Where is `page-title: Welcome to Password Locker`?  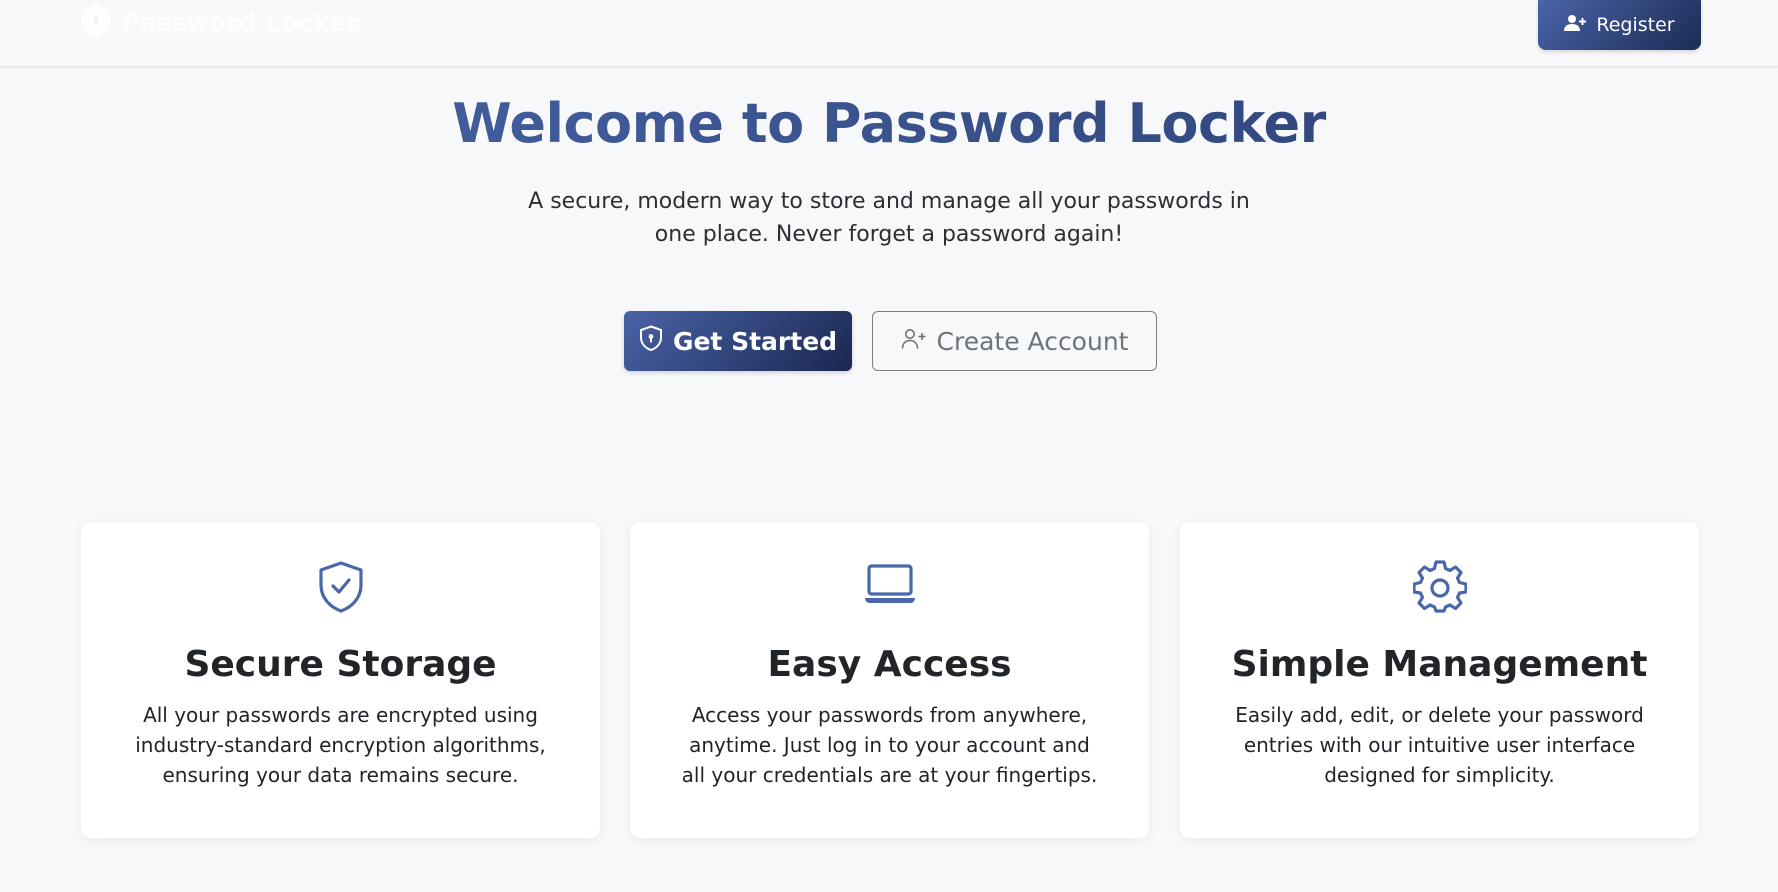
page-title: Welcome to Password Locker is located at coordinates (889, 123).